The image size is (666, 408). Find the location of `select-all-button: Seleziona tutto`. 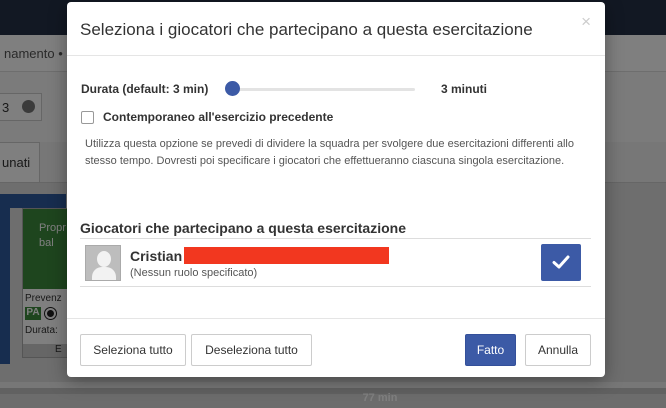

select-all-button: Seleziona tutto is located at coordinates (133, 350).